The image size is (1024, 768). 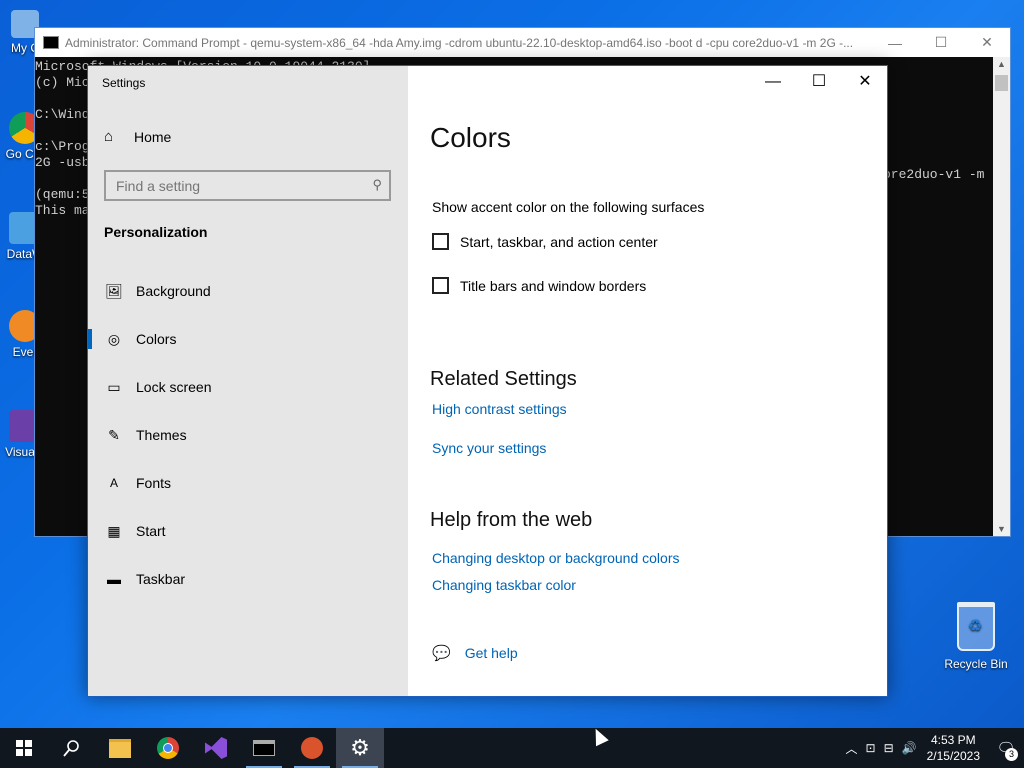 I want to click on nav-label: Start, so click(x=151, y=531).